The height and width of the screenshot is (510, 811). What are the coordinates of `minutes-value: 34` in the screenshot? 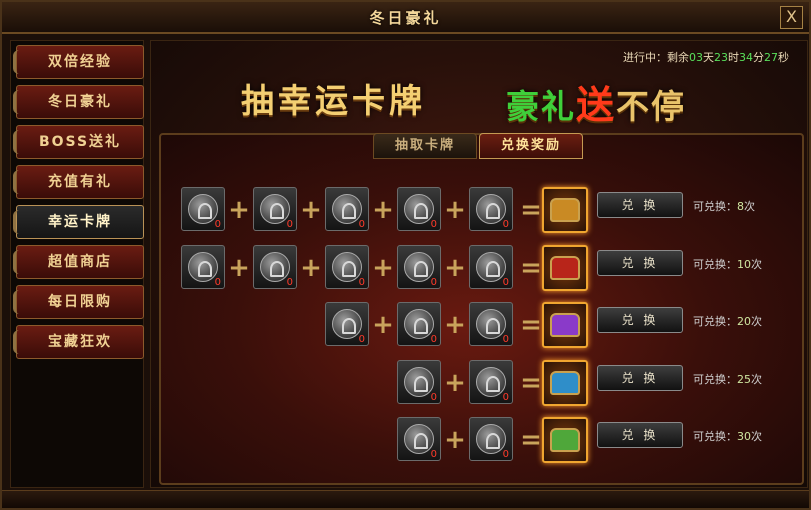 It's located at (746, 57).